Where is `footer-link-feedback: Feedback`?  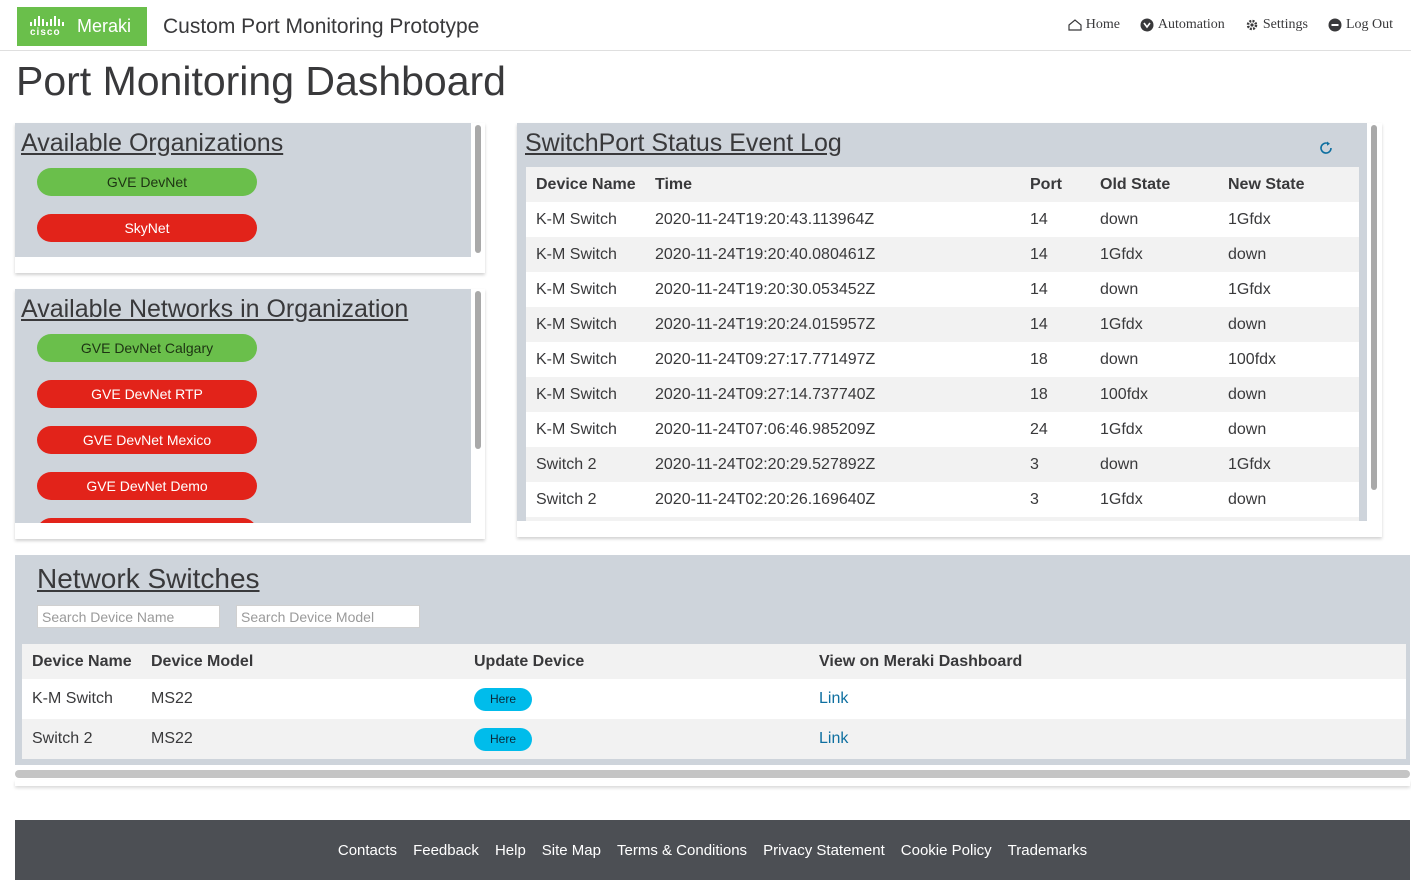 footer-link-feedback: Feedback is located at coordinates (446, 850).